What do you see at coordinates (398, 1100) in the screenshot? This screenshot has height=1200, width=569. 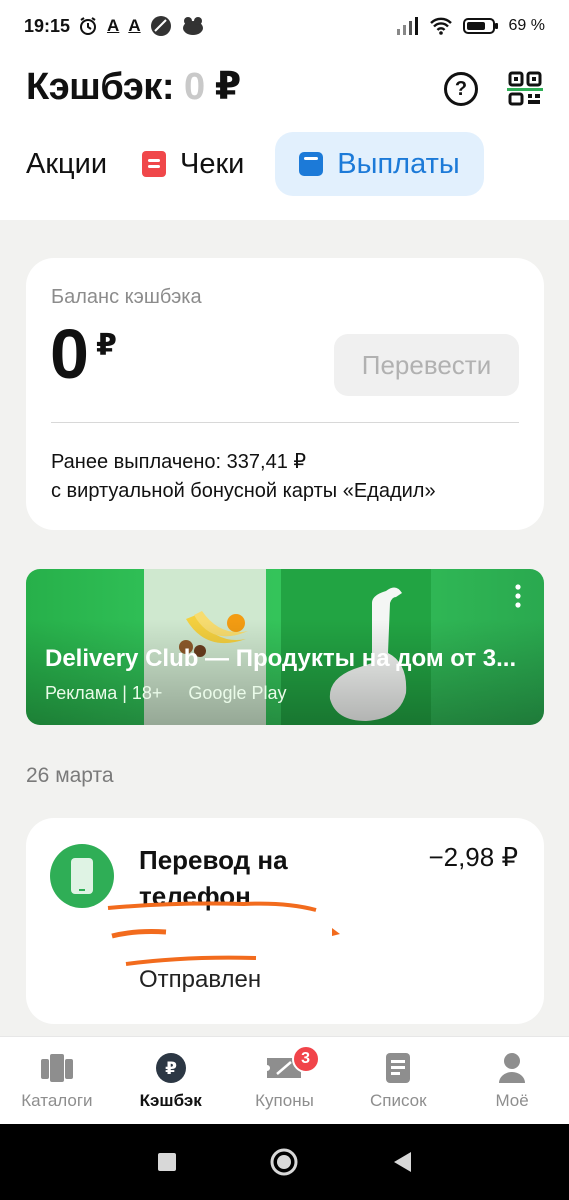 I see `tabbar-label-list: Список` at bounding box center [398, 1100].